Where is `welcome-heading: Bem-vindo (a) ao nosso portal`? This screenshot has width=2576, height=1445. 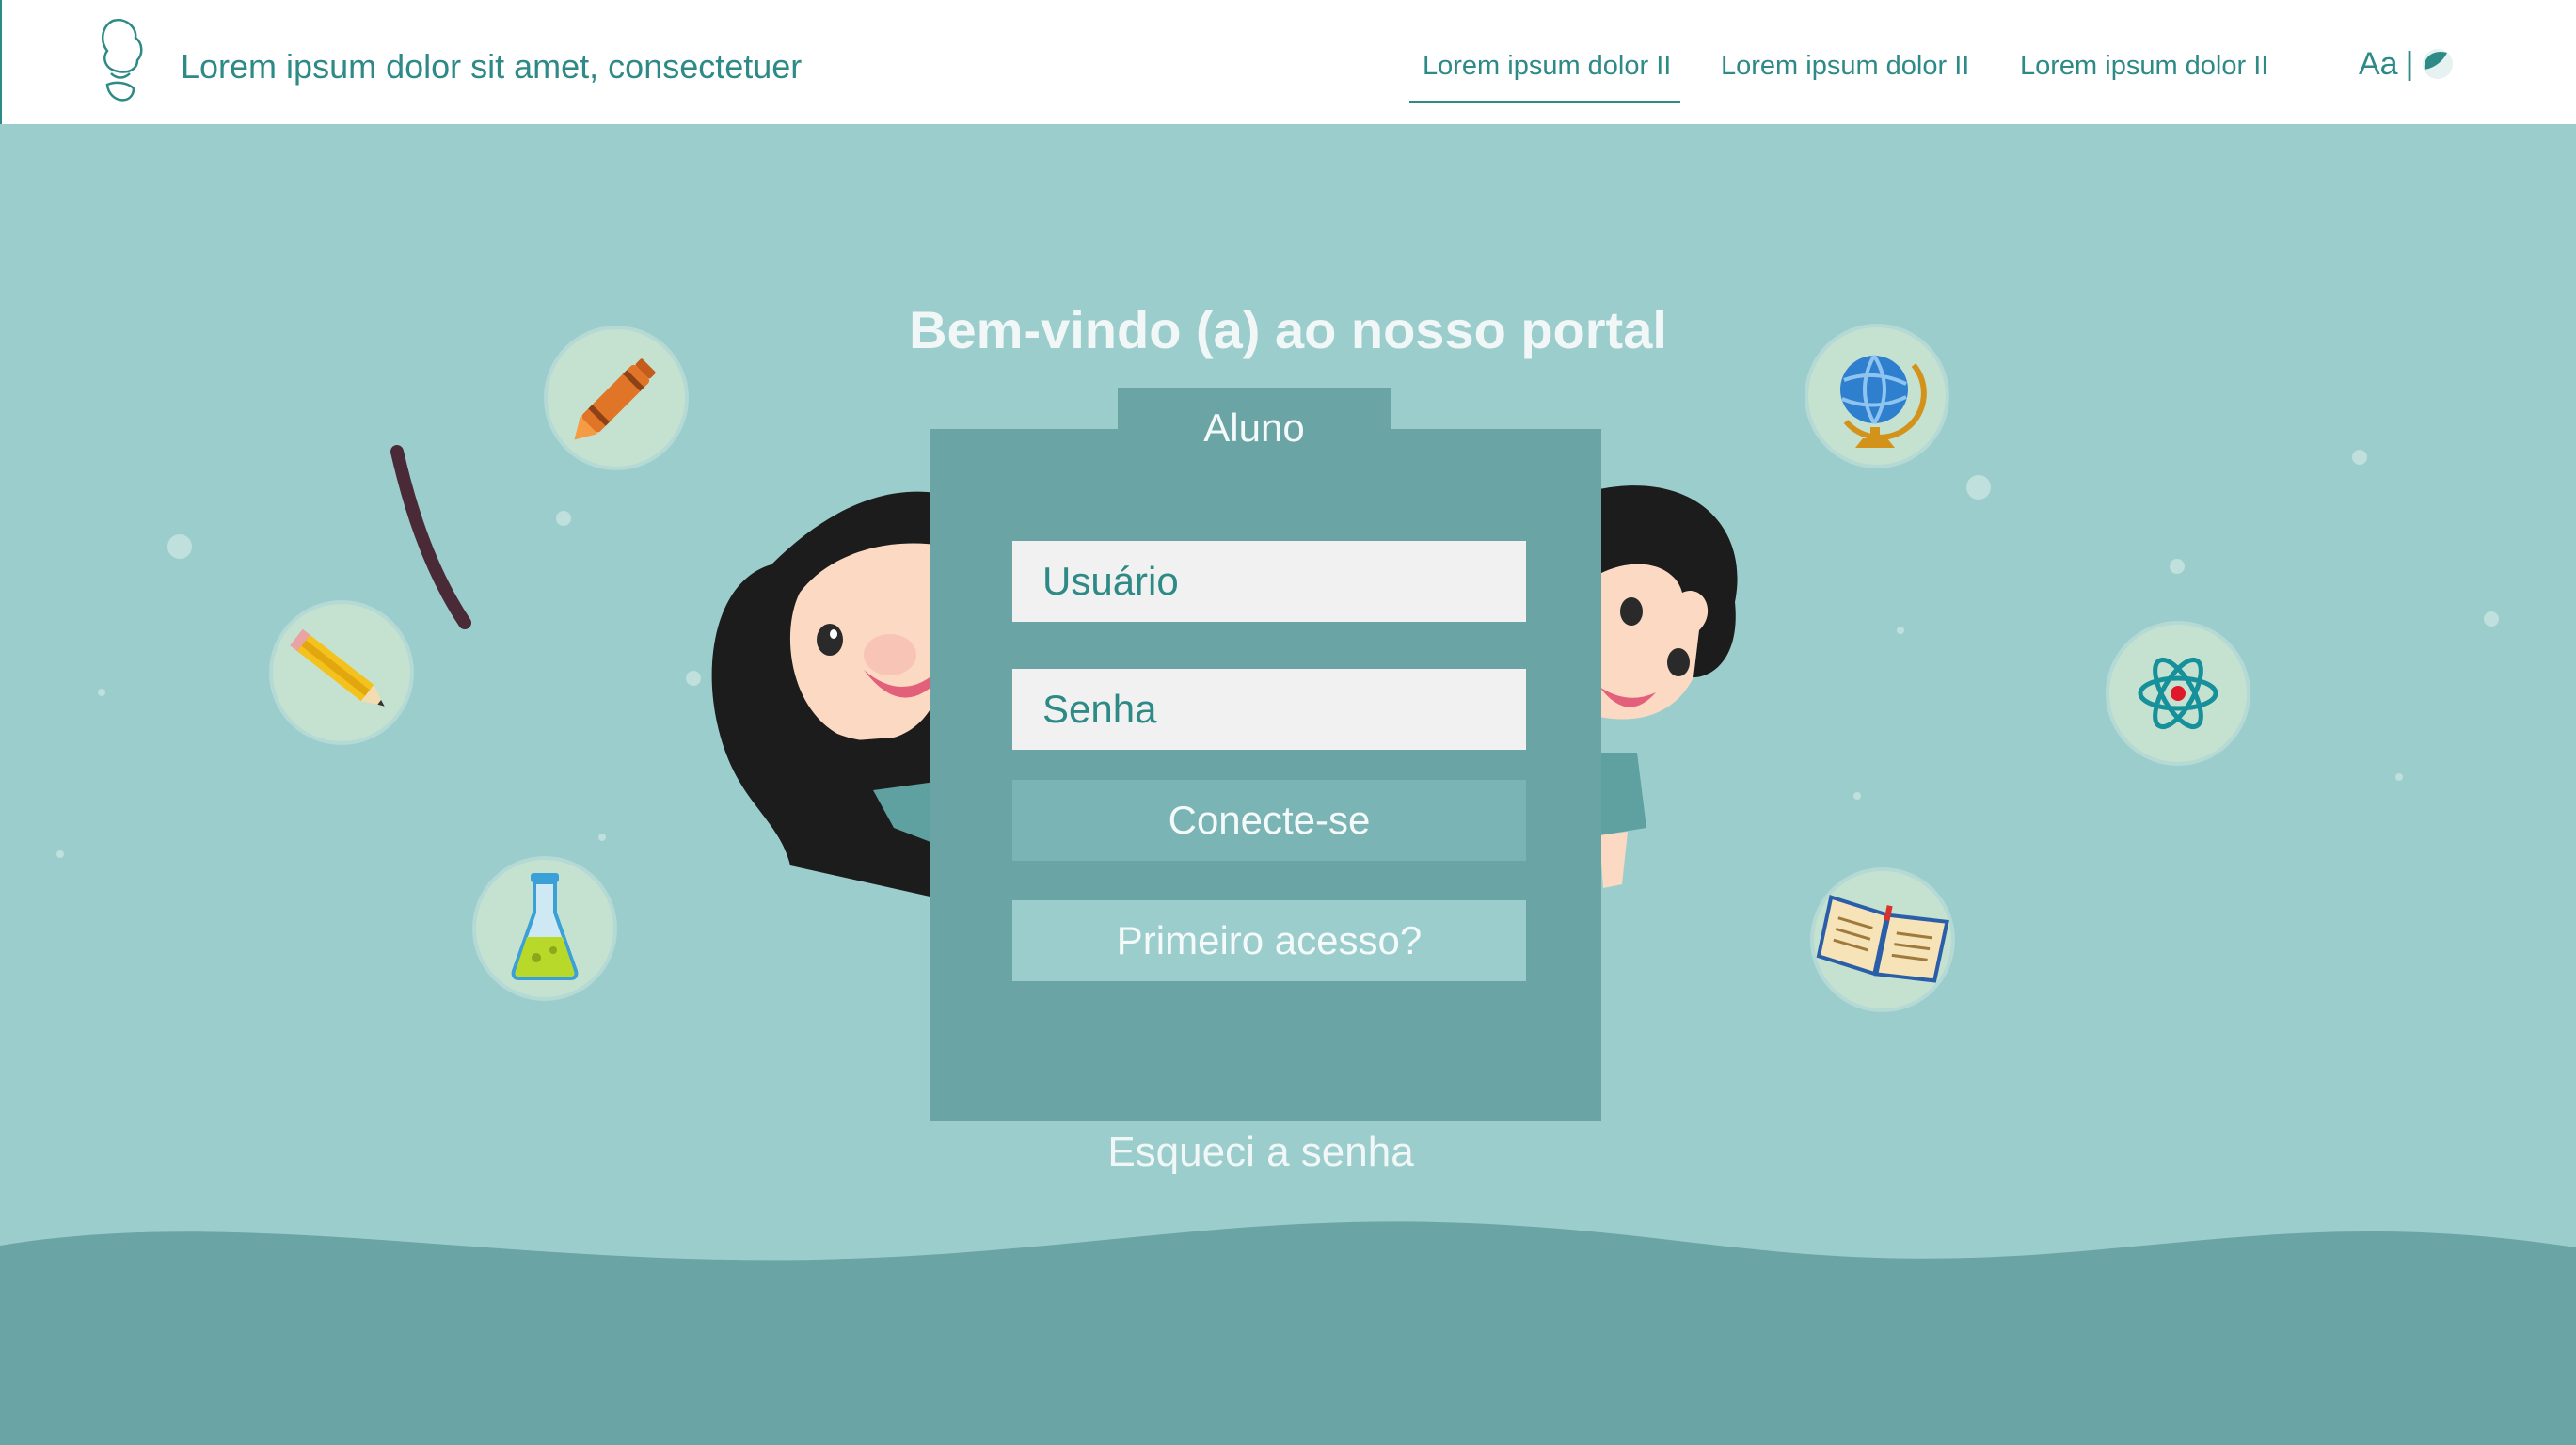
welcome-heading: Bem-vindo (a) ao nosso portal is located at coordinates (1288, 330).